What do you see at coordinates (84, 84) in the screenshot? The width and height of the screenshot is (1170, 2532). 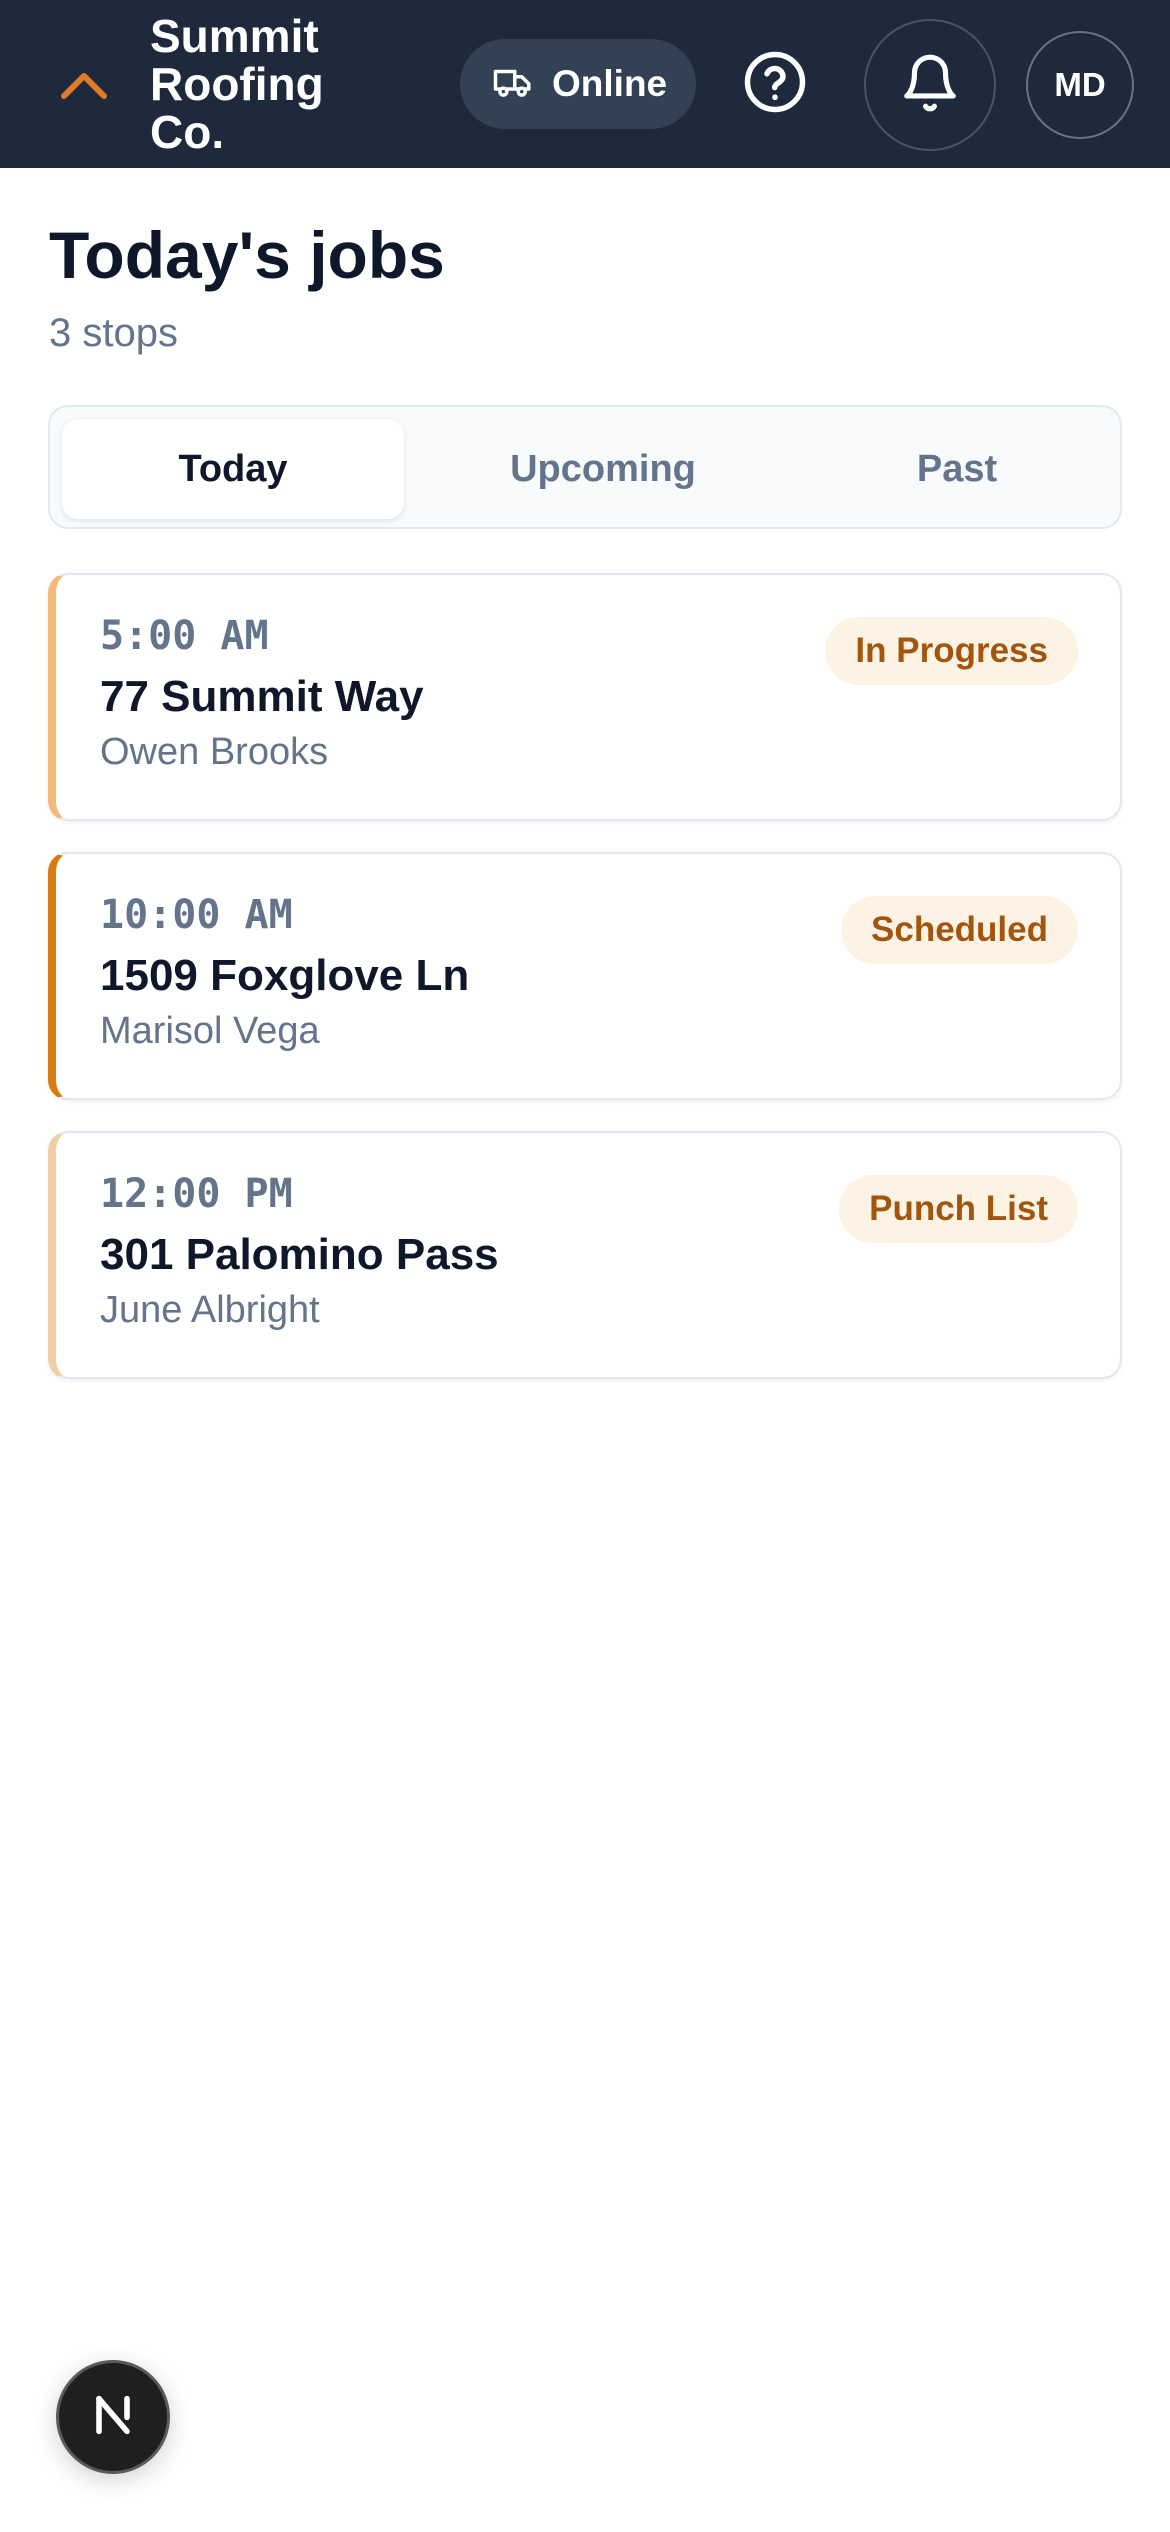 I see `chevron-up-icon` at bounding box center [84, 84].